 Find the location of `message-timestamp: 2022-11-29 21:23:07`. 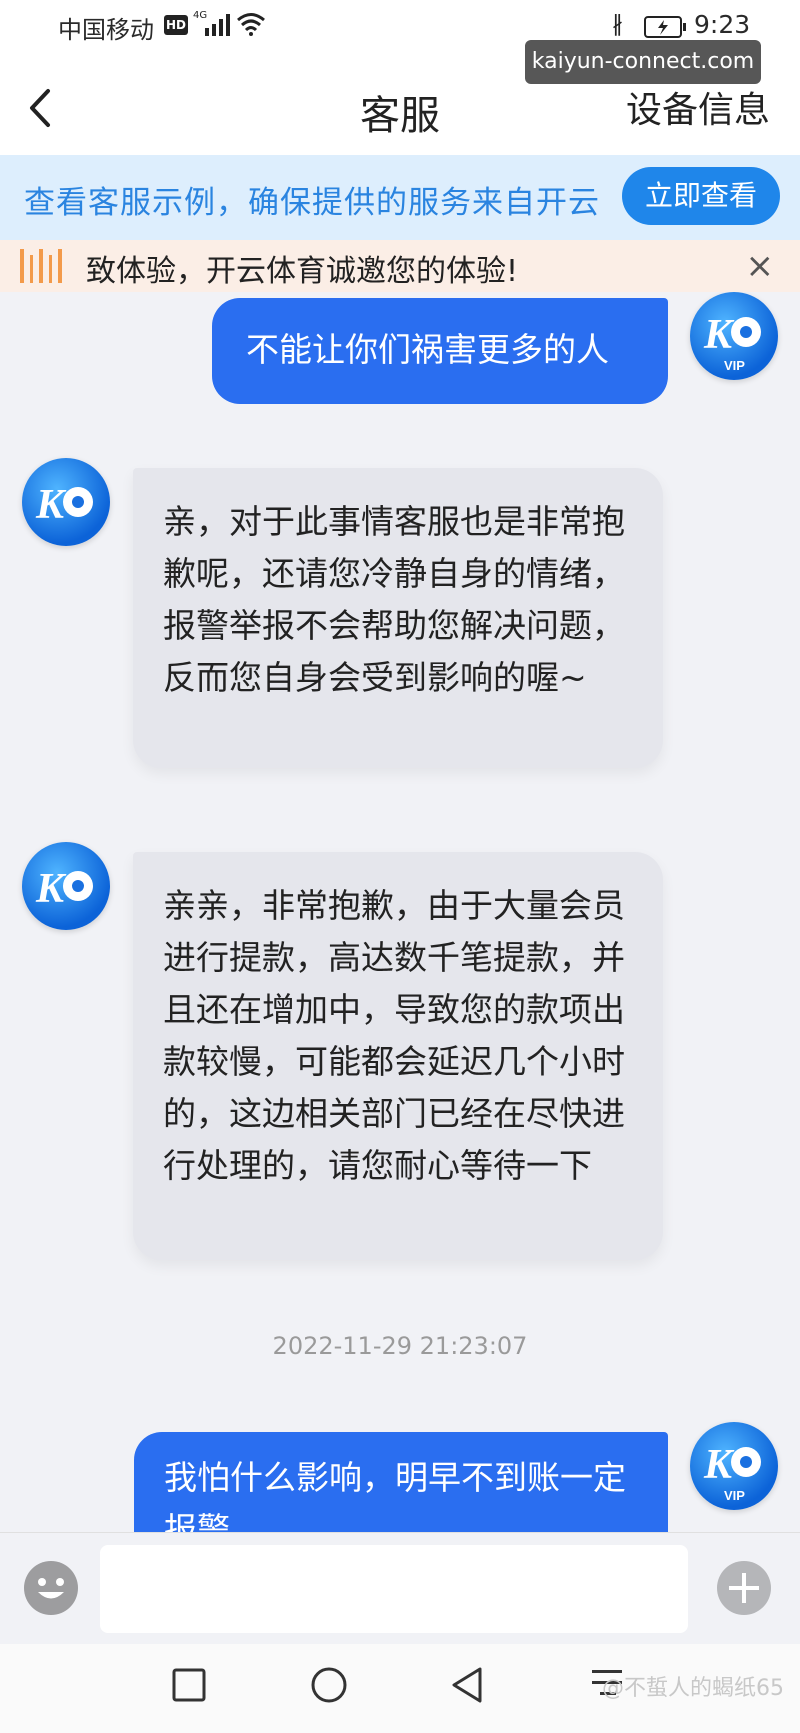

message-timestamp: 2022-11-29 21:23:07 is located at coordinates (400, 1346).